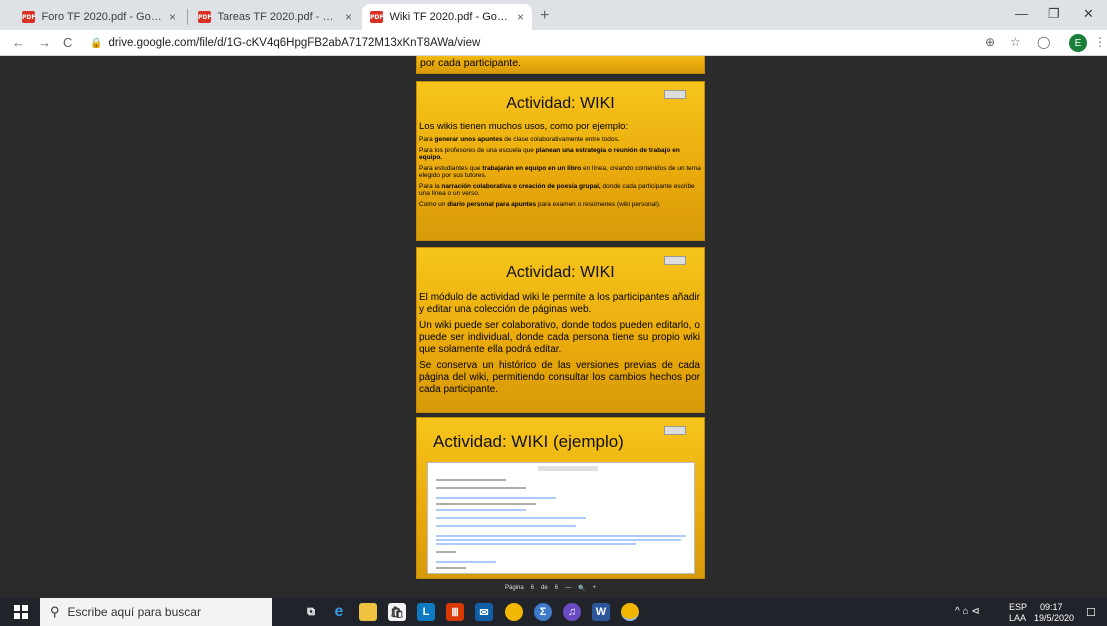 The width and height of the screenshot is (1107, 626). What do you see at coordinates (278, 17) in the screenshot?
I see `tab-title: Tareas TF 2020.pdf - Google Drive` at bounding box center [278, 17].